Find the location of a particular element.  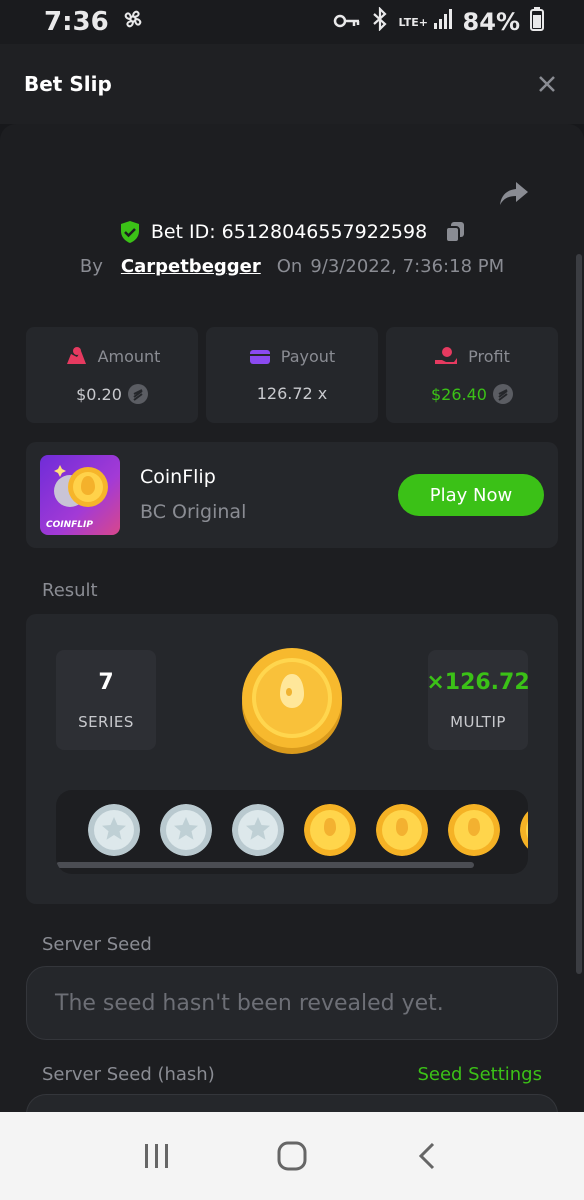

key-icon is located at coordinates (347, 22).